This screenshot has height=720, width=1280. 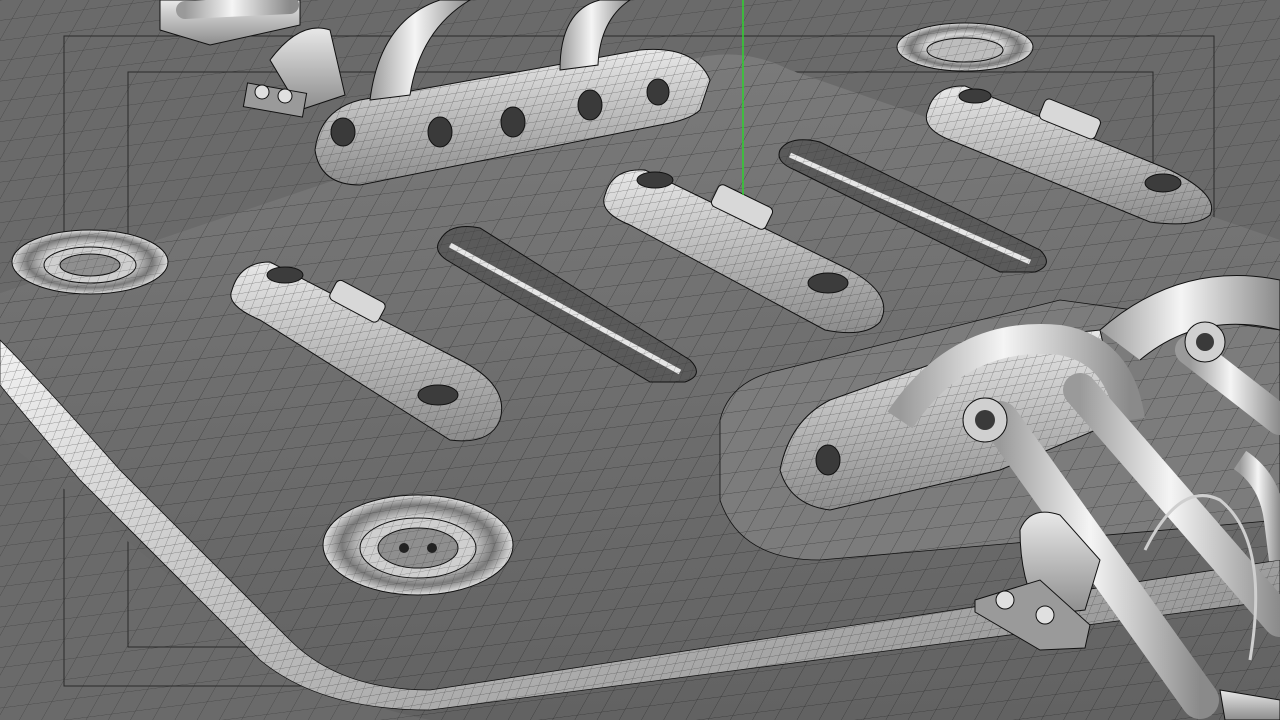 I want to click on bolt-socket-top, so click(x=965, y=47).